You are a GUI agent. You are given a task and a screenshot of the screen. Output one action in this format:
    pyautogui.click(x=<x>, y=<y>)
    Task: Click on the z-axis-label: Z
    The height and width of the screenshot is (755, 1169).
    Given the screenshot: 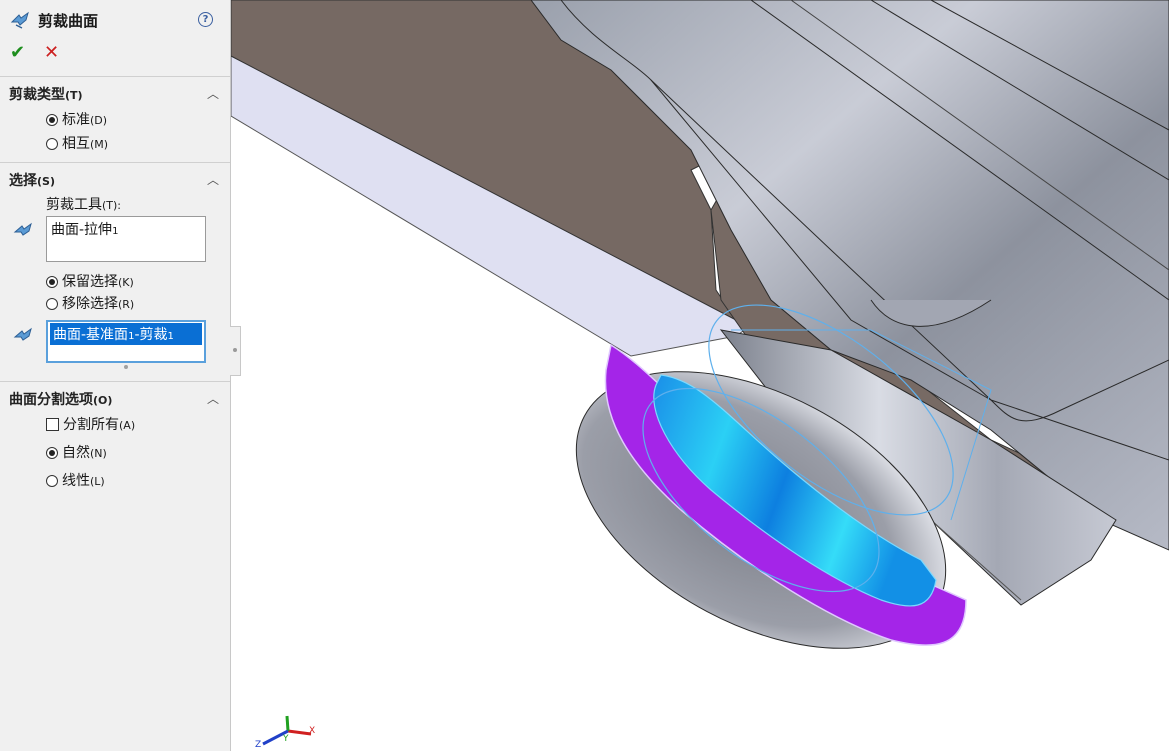 What is the action you would take?
    pyautogui.click(x=258, y=745)
    